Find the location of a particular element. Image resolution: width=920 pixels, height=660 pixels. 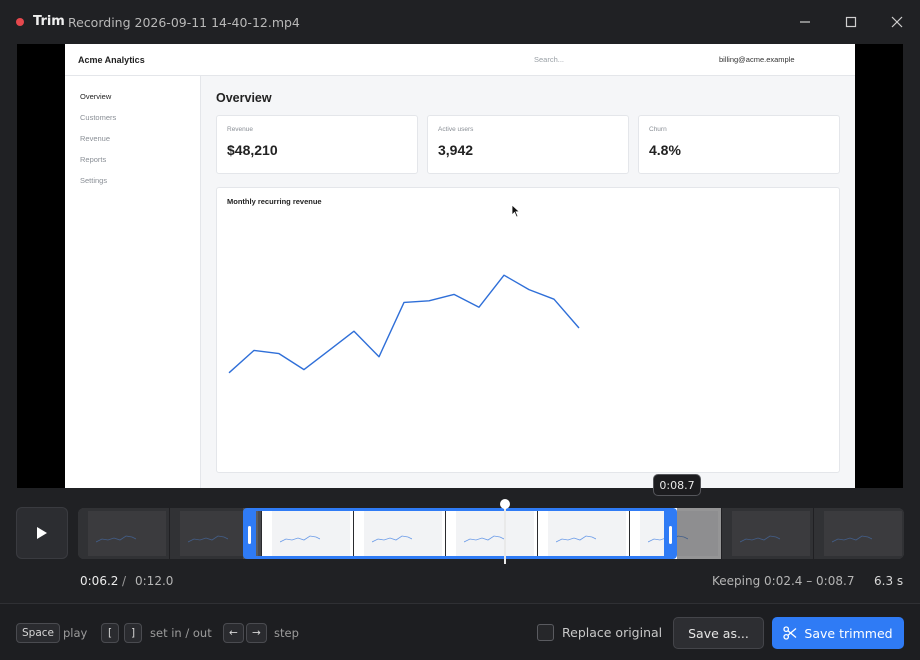

minimize-icon is located at coordinates (805, 22).